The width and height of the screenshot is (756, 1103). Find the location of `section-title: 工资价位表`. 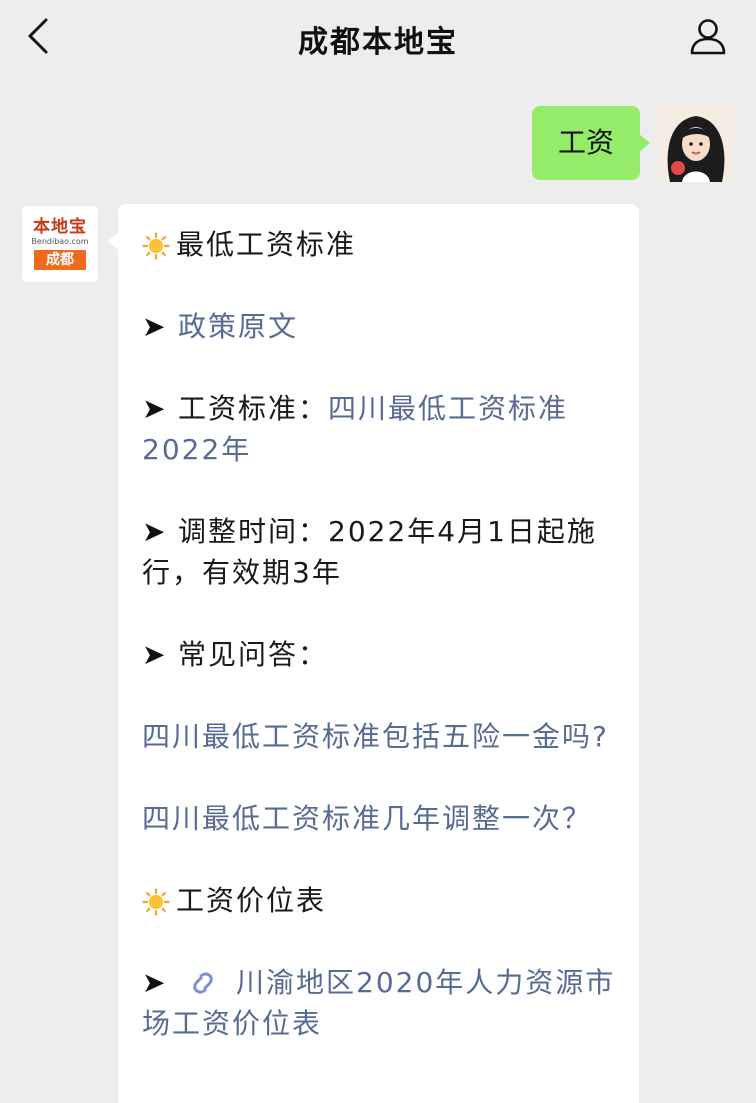

section-title: 工资价位表 is located at coordinates (251, 900).